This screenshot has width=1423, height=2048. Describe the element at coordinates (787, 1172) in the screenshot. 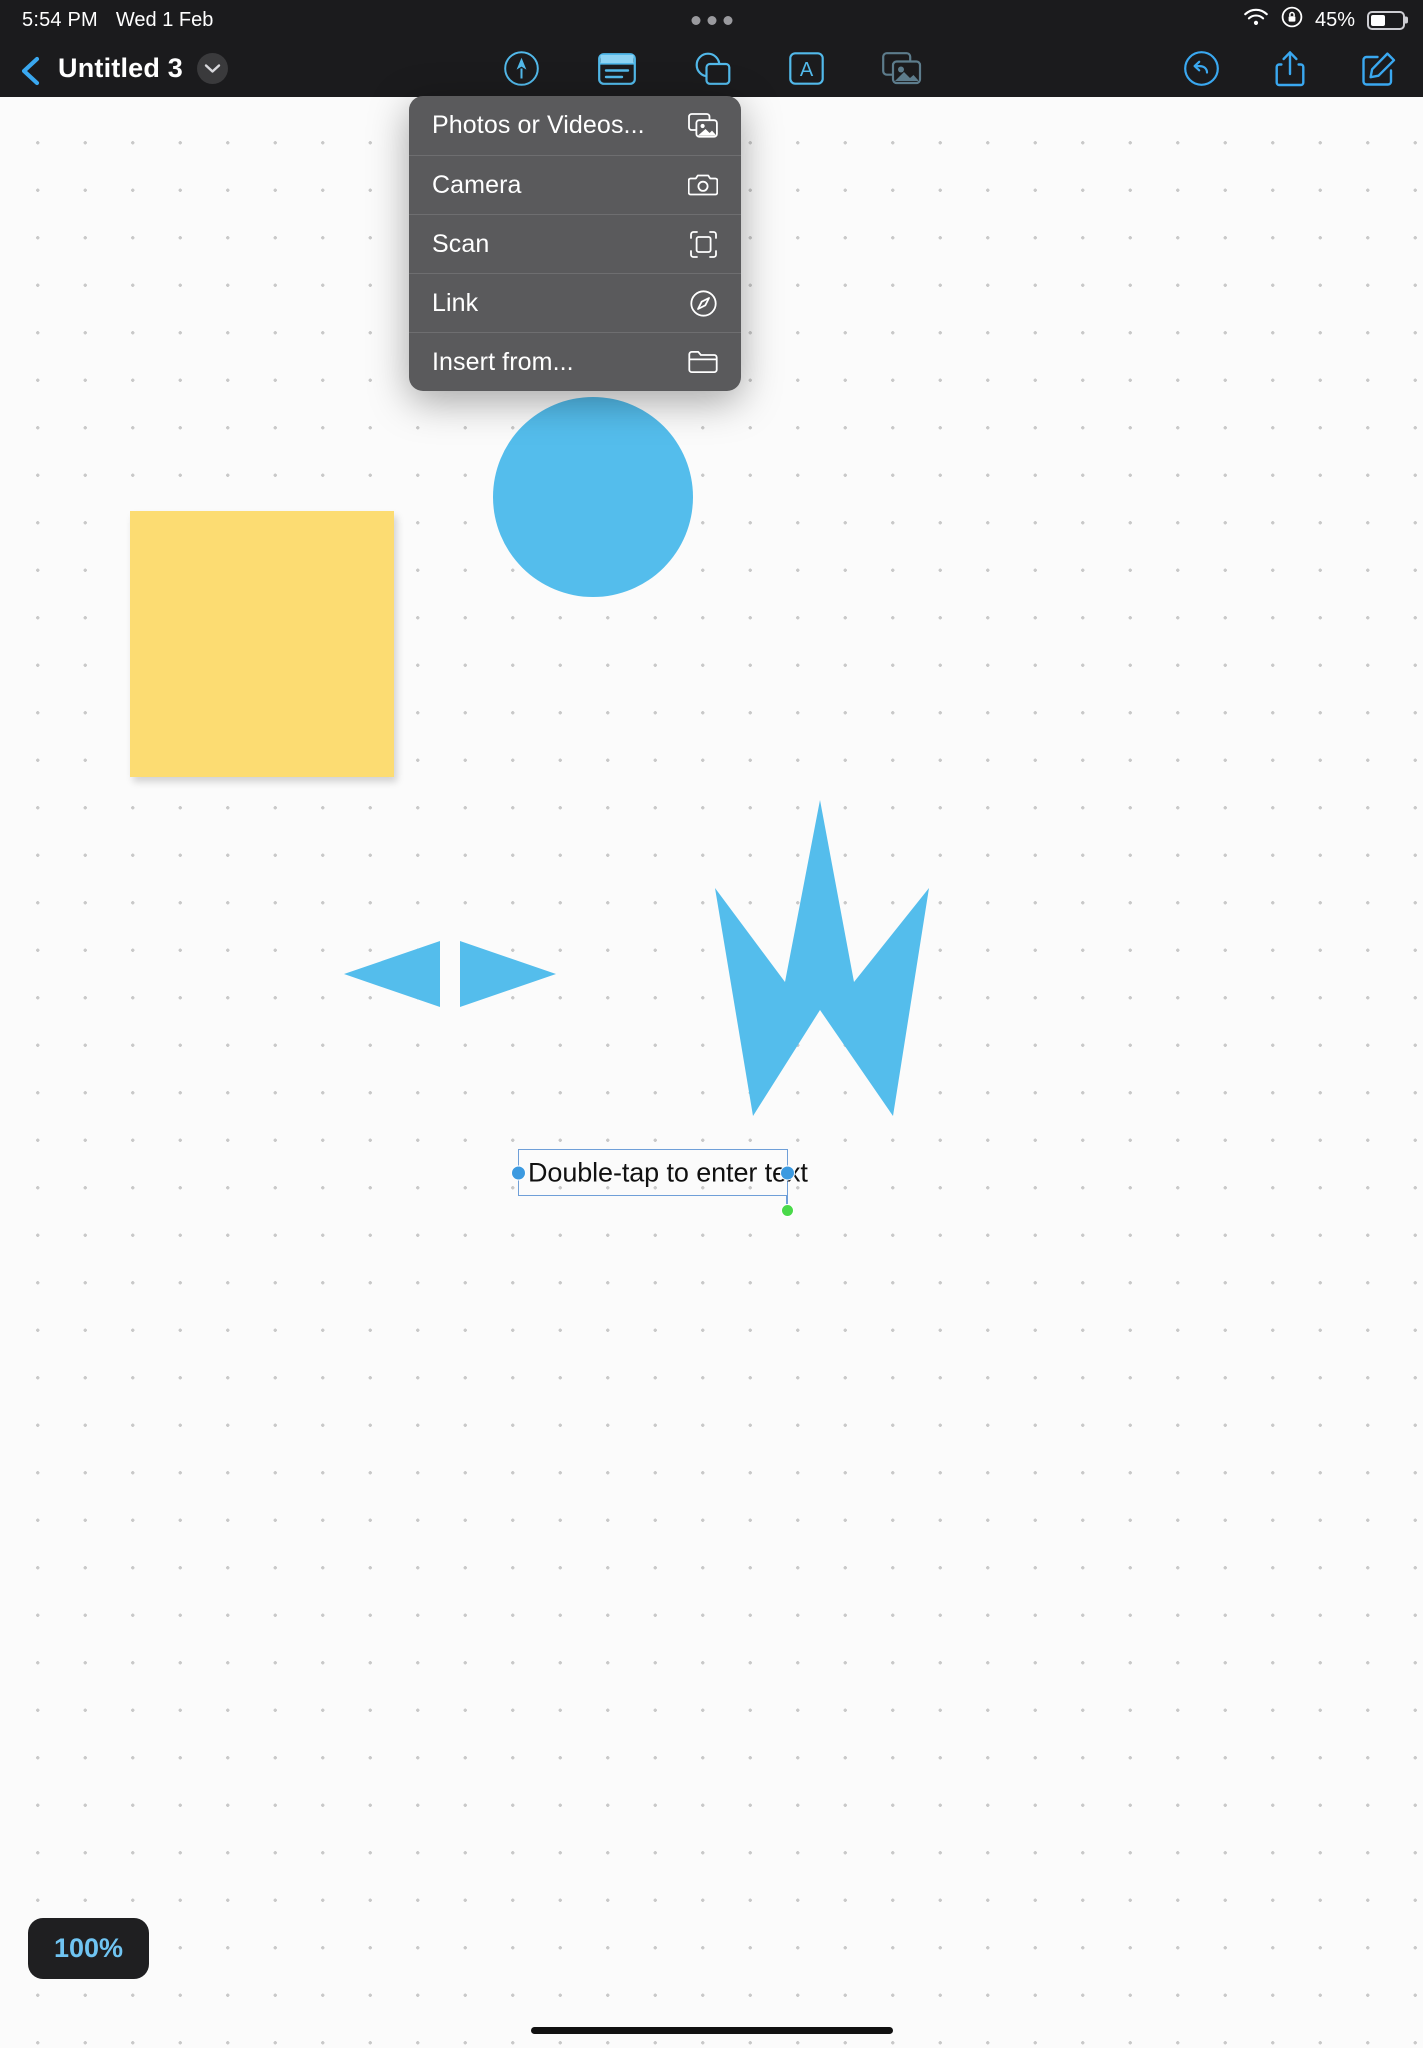

I see `resize-handle-right` at that location.